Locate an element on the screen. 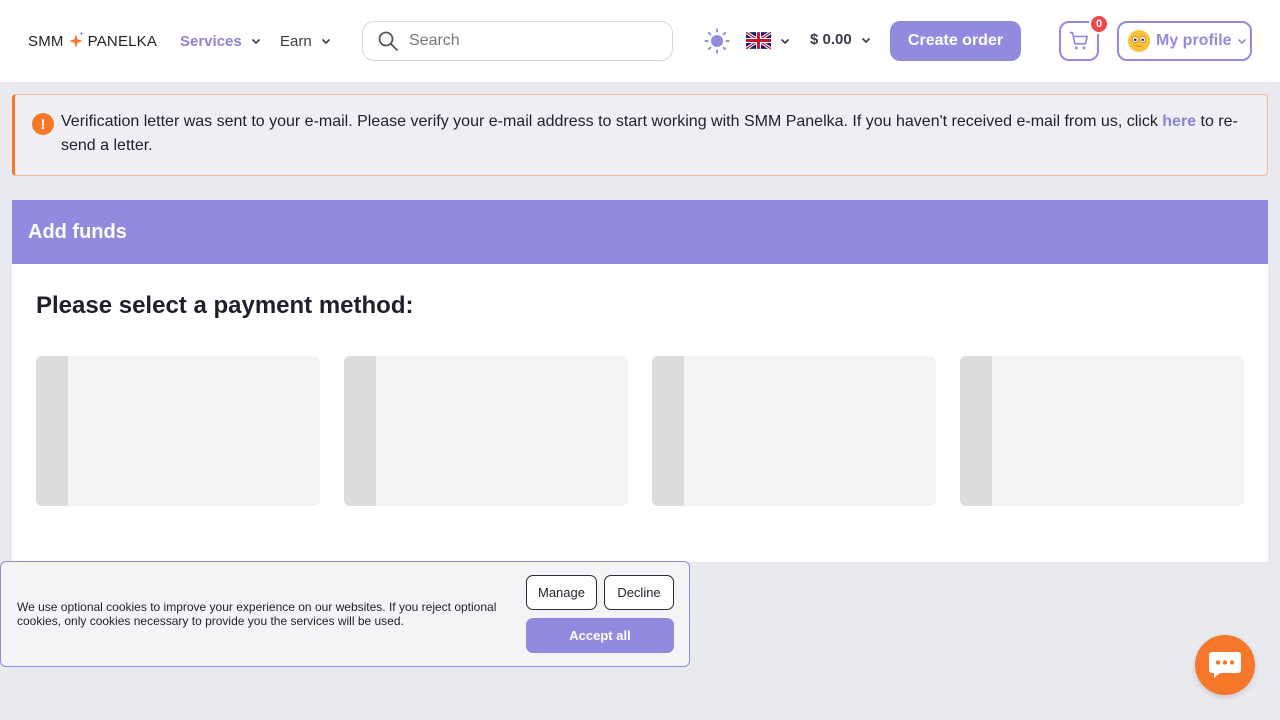 This screenshot has height=720, width=1280. payment-method-heading: Please select a payment method: is located at coordinates (225, 305).